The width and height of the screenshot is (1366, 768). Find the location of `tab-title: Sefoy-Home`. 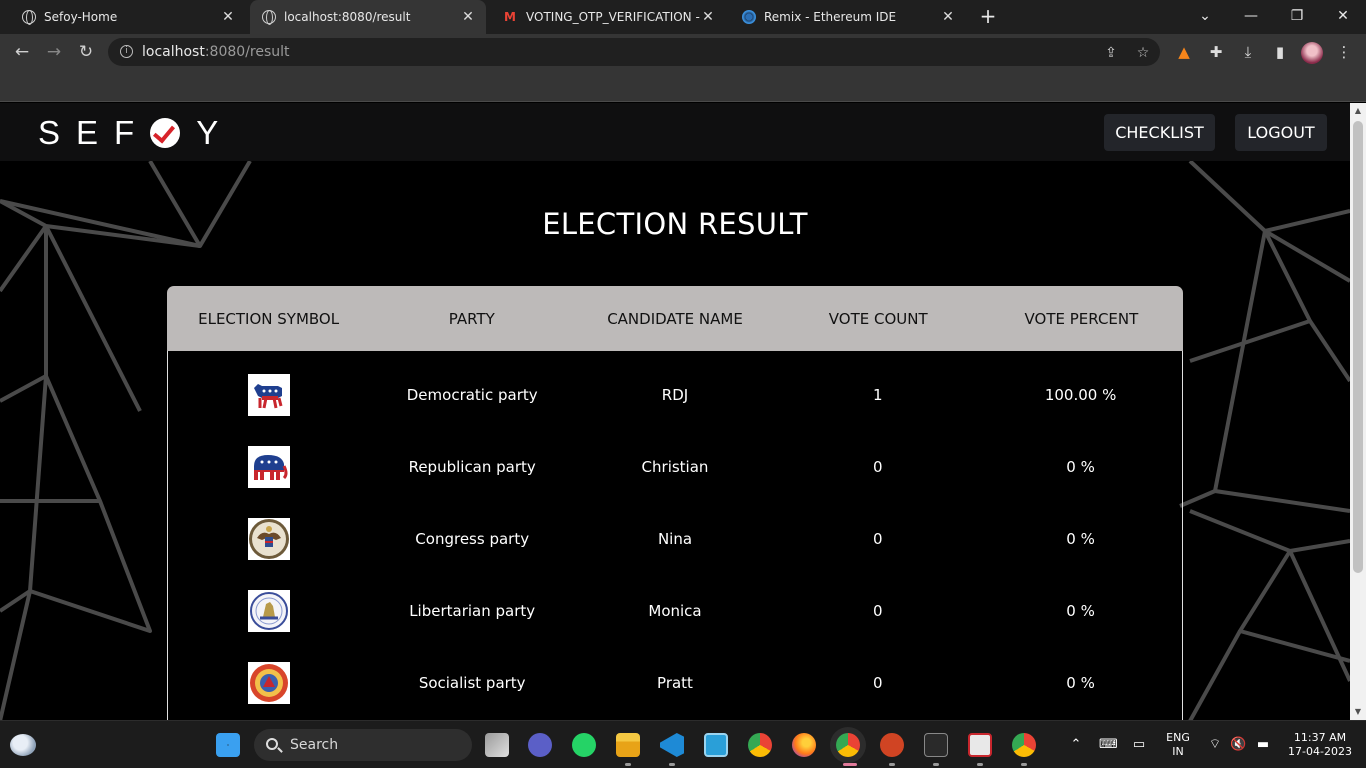

tab-title: Sefoy-Home is located at coordinates (81, 17).